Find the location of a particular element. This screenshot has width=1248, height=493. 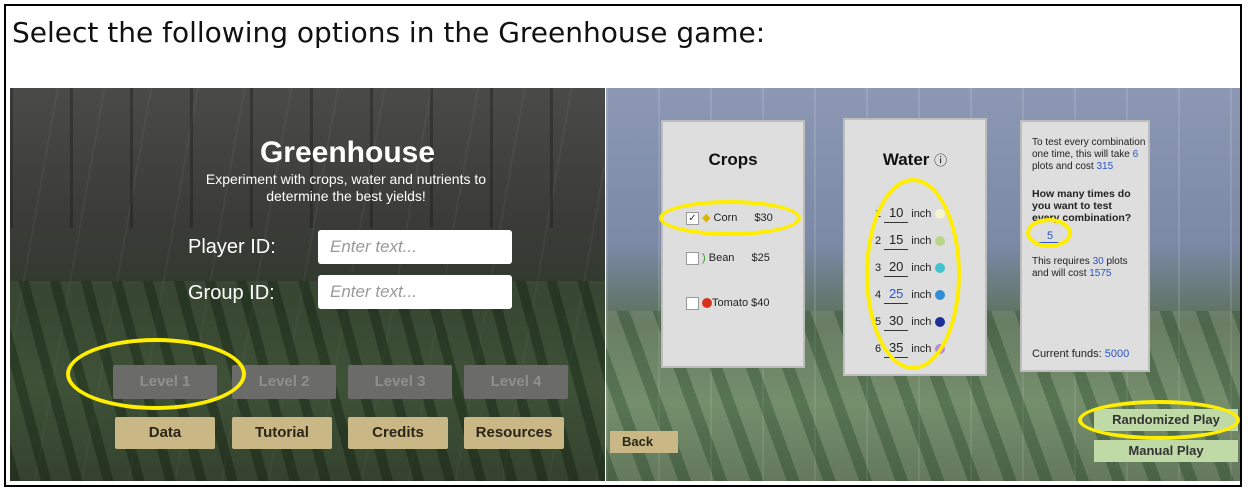

water-row-5: 5 30 inch is located at coordinates (910, 321).